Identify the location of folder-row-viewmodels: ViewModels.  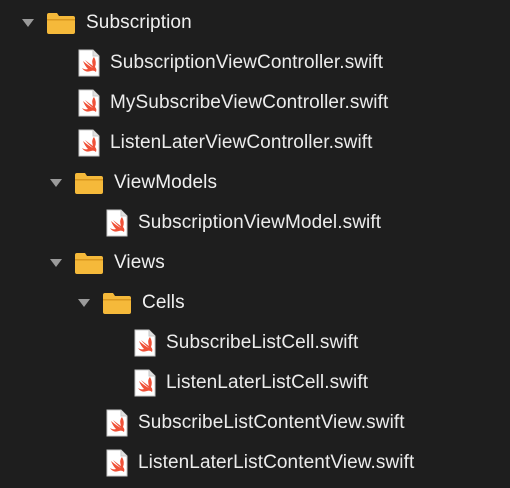
(255, 183).